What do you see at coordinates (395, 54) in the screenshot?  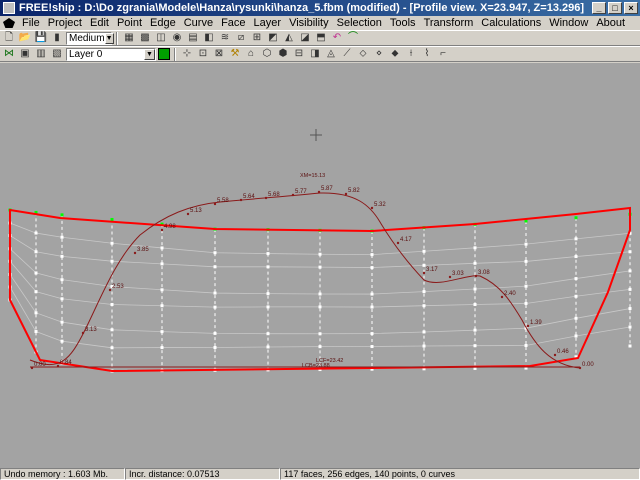 I see `add-curve-icon: ⬥` at bounding box center [395, 54].